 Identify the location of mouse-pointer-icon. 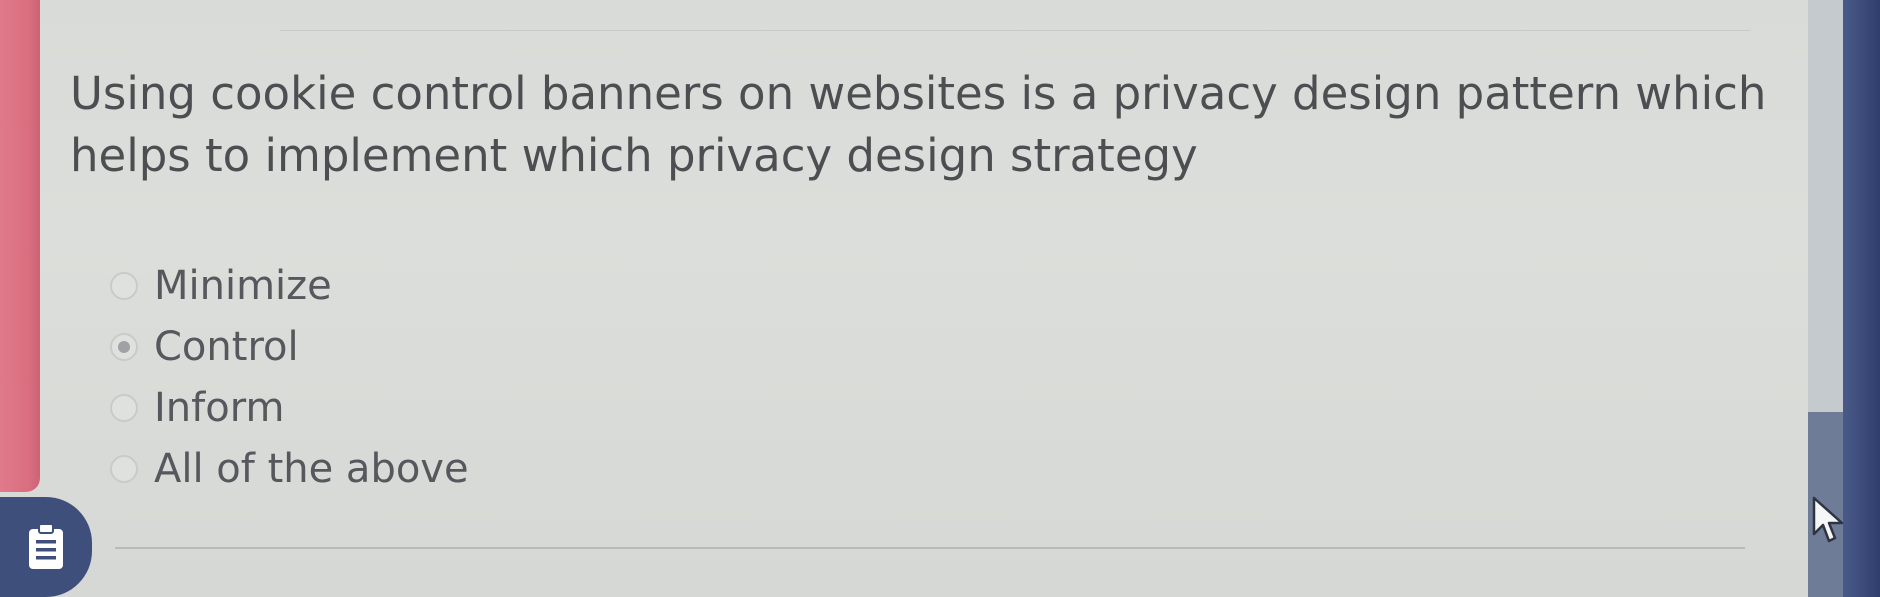
(1828, 519).